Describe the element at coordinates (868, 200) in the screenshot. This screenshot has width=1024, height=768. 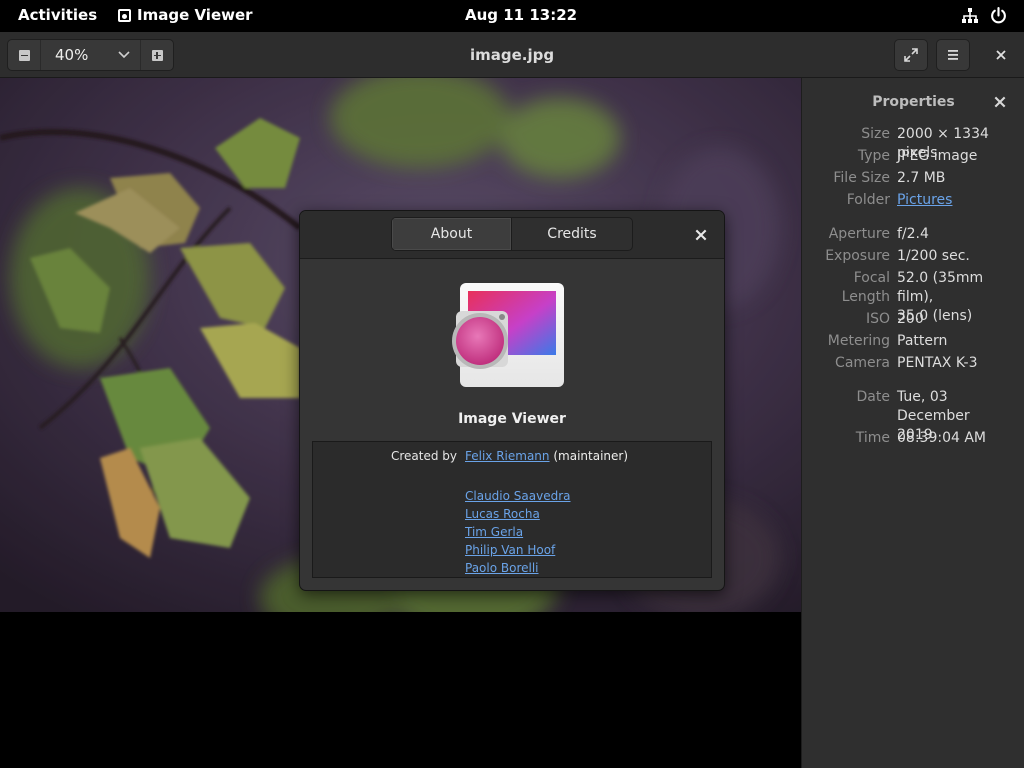
I see `property-key: Folder` at that location.